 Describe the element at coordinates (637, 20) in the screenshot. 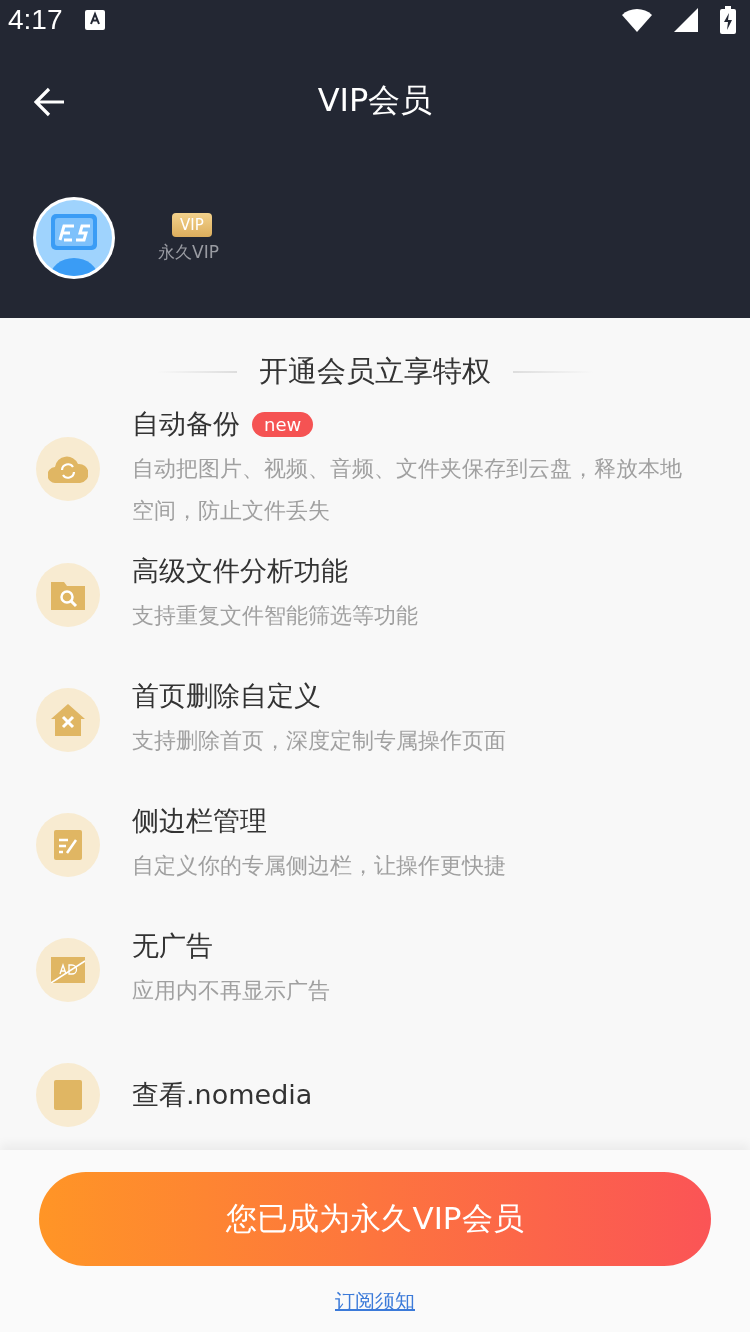

I see `wifi-icon` at that location.